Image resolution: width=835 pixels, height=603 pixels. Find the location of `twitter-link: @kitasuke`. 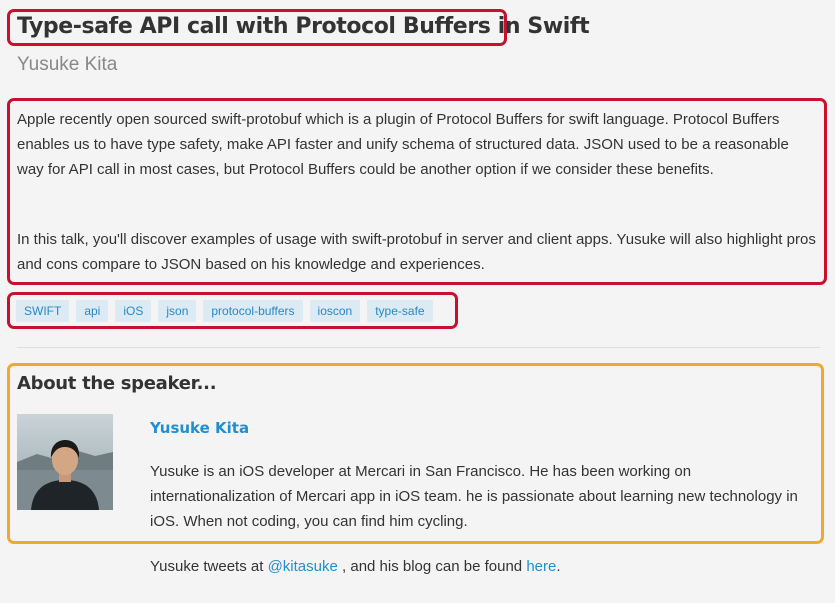

twitter-link: @kitasuke is located at coordinates (303, 566).